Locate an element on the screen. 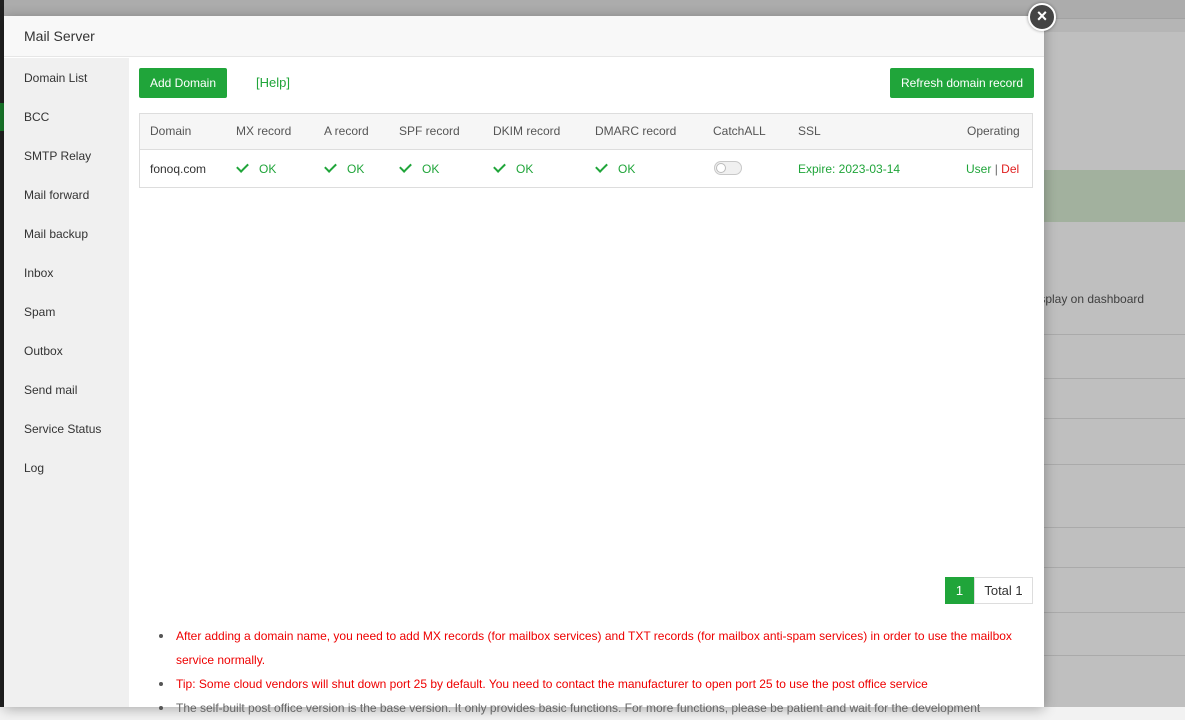 The width and height of the screenshot is (1185, 720). user-link: User is located at coordinates (978, 169).